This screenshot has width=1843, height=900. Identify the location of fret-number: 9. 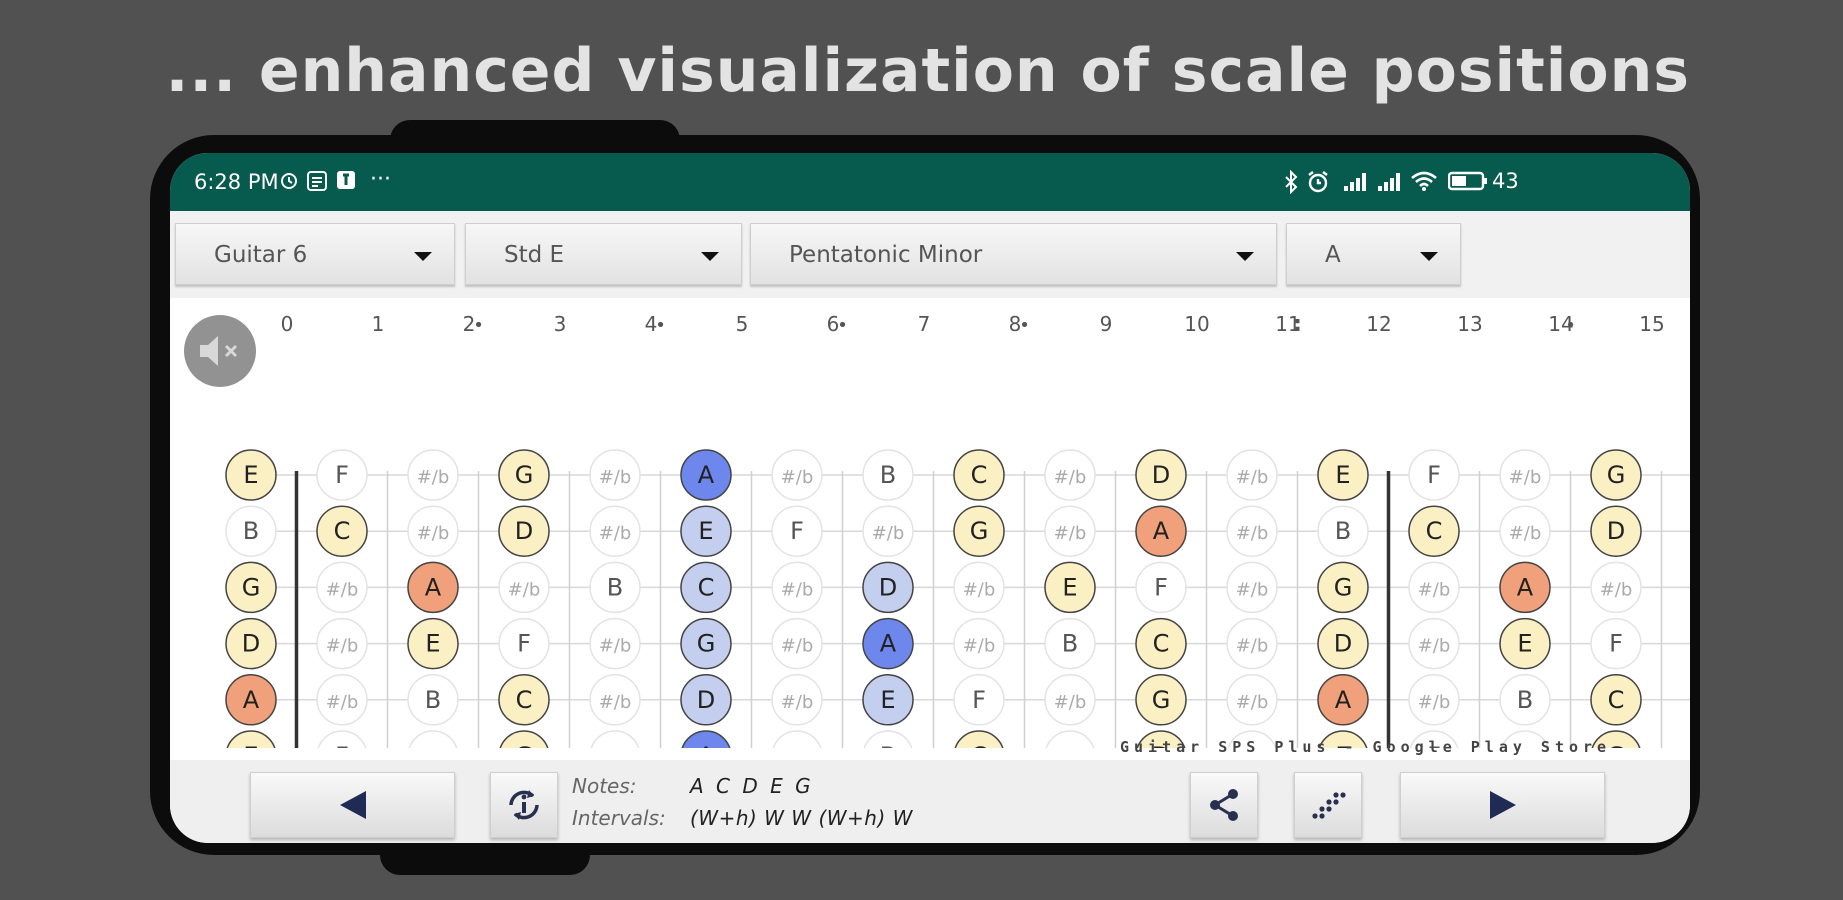
(1106, 324).